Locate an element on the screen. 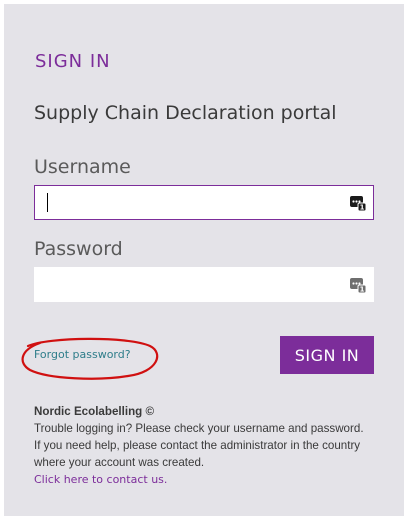 This screenshot has height=522, width=410. password-input is located at coordinates (195, 285).